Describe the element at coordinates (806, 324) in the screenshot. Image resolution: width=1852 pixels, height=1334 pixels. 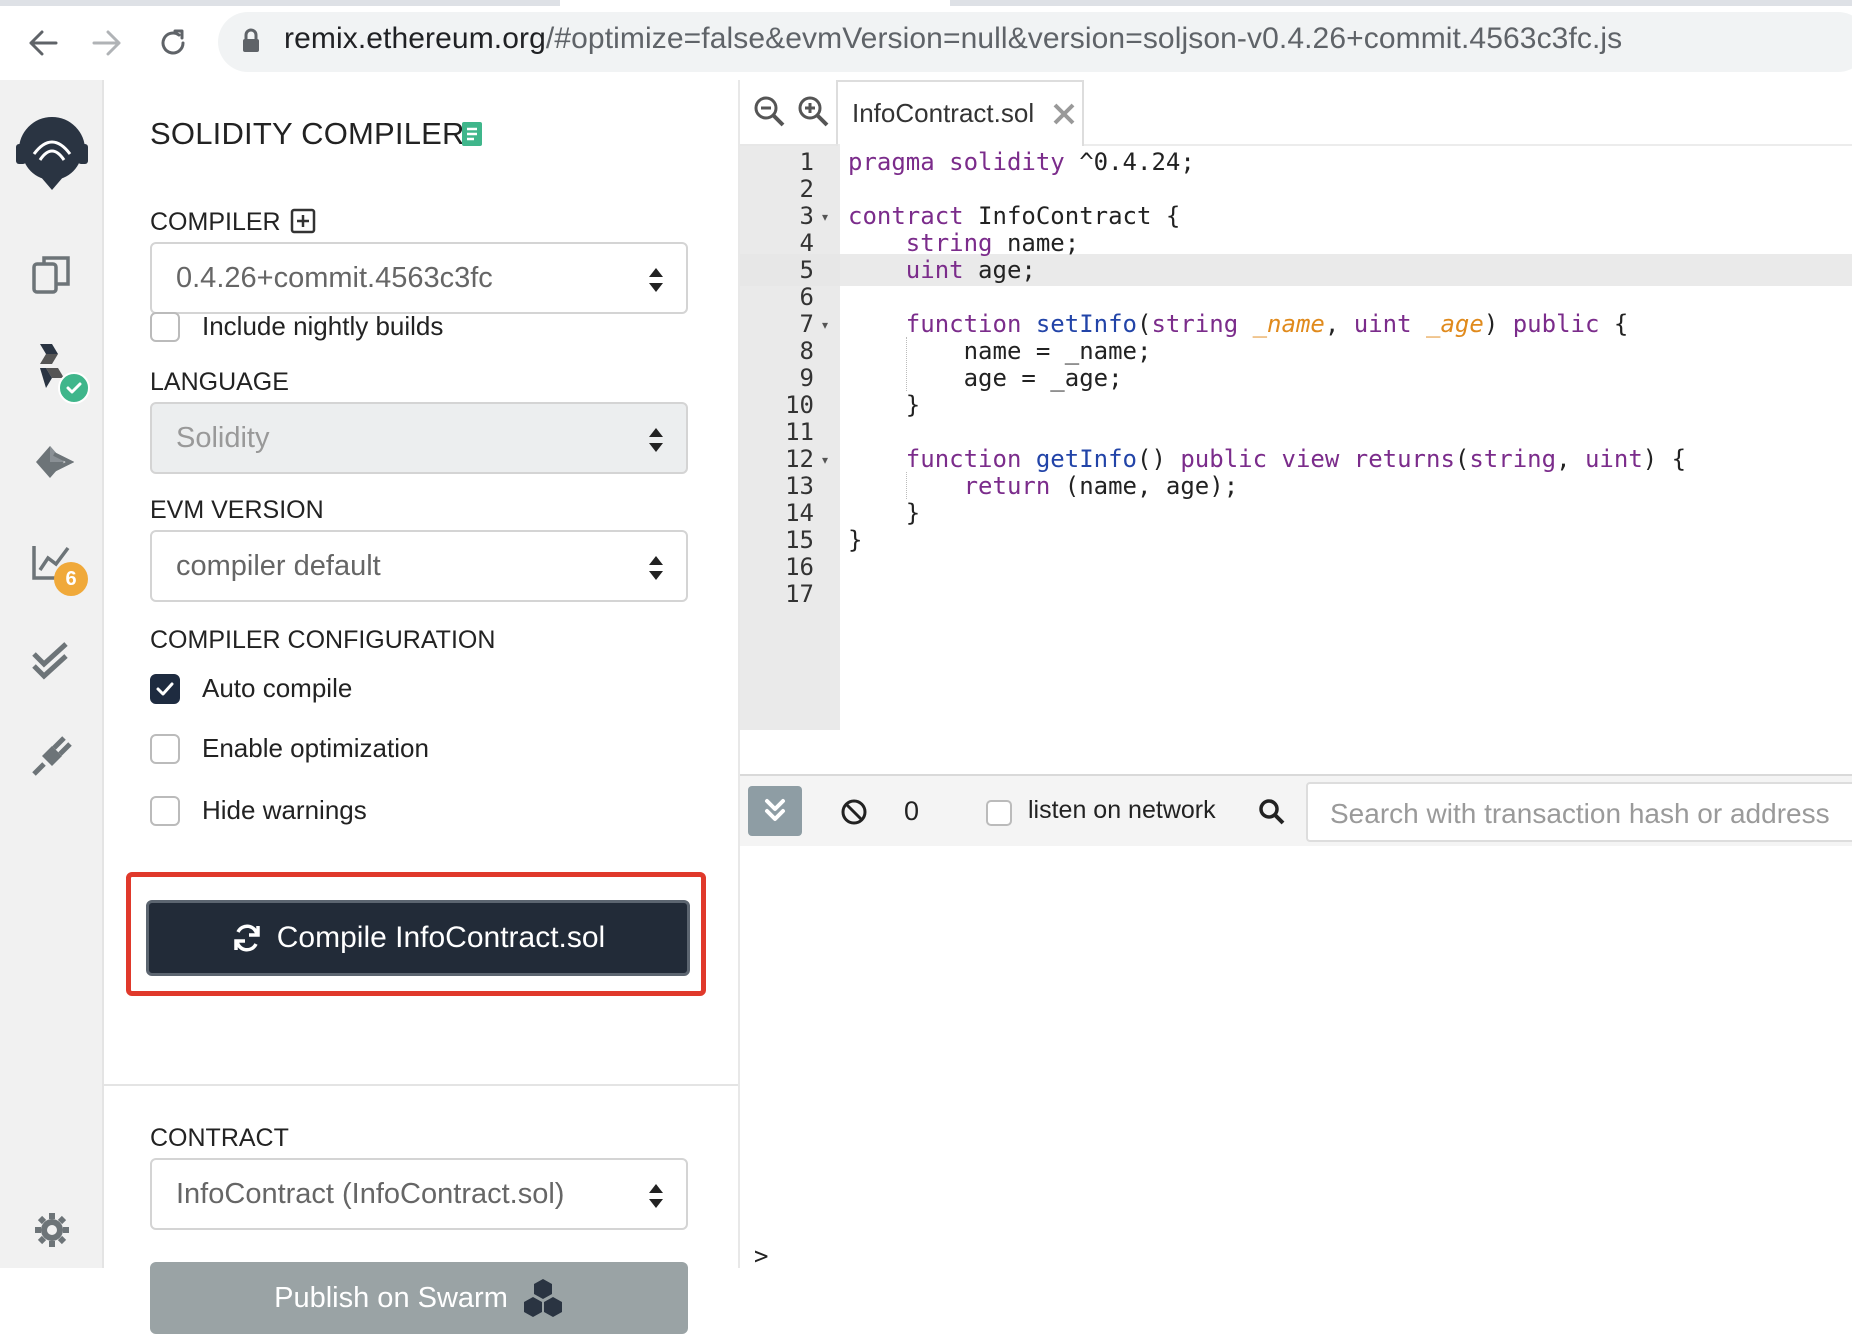
I see `line-number: 7` at that location.